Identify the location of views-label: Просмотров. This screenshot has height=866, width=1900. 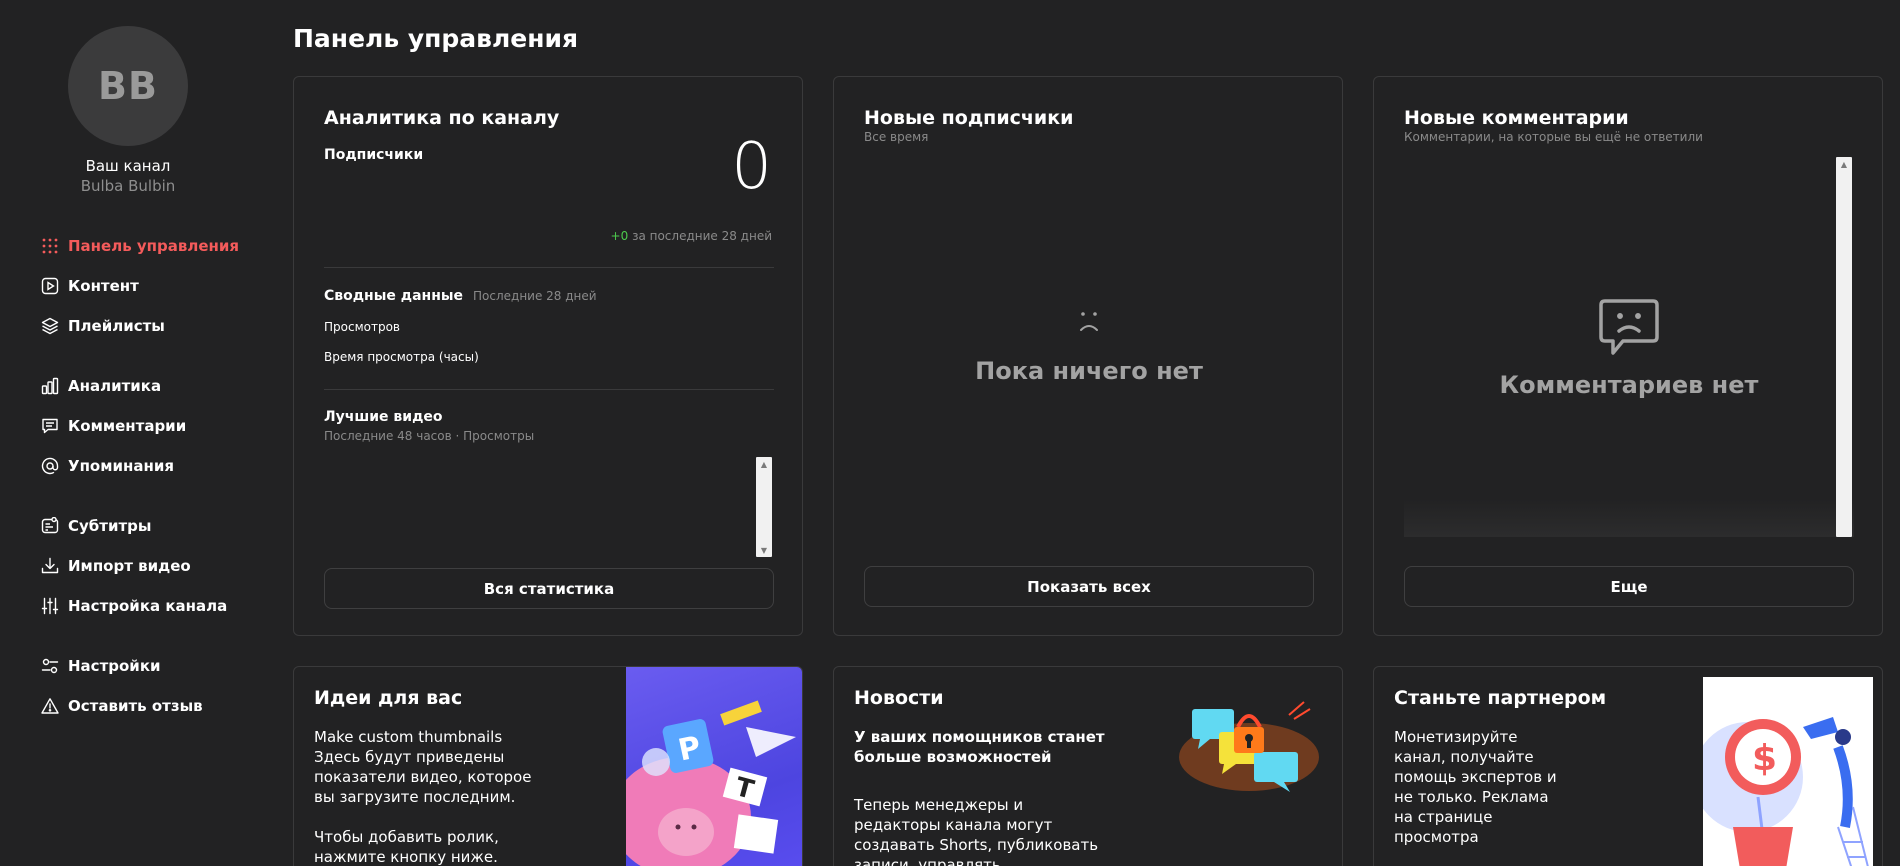
(362, 327).